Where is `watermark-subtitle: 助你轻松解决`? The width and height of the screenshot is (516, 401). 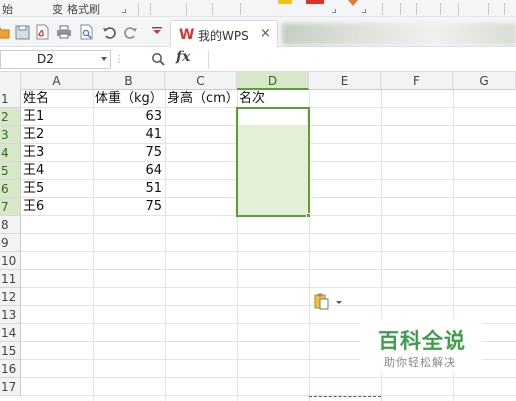 watermark-subtitle: 助你轻松解决 is located at coordinates (420, 362).